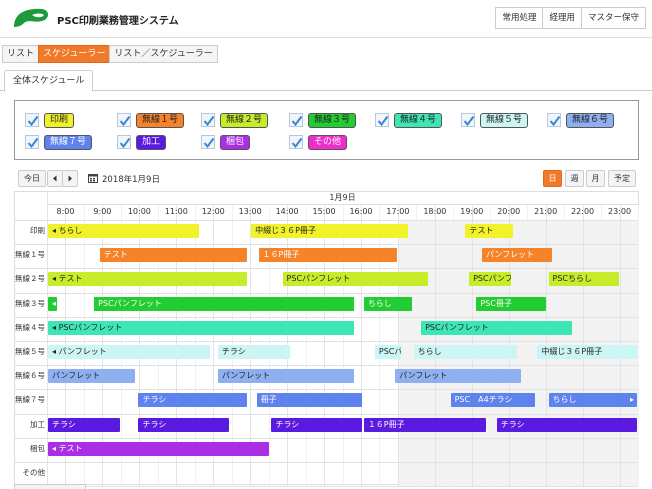  I want to click on hour-label: 16:00, so click(361, 211).